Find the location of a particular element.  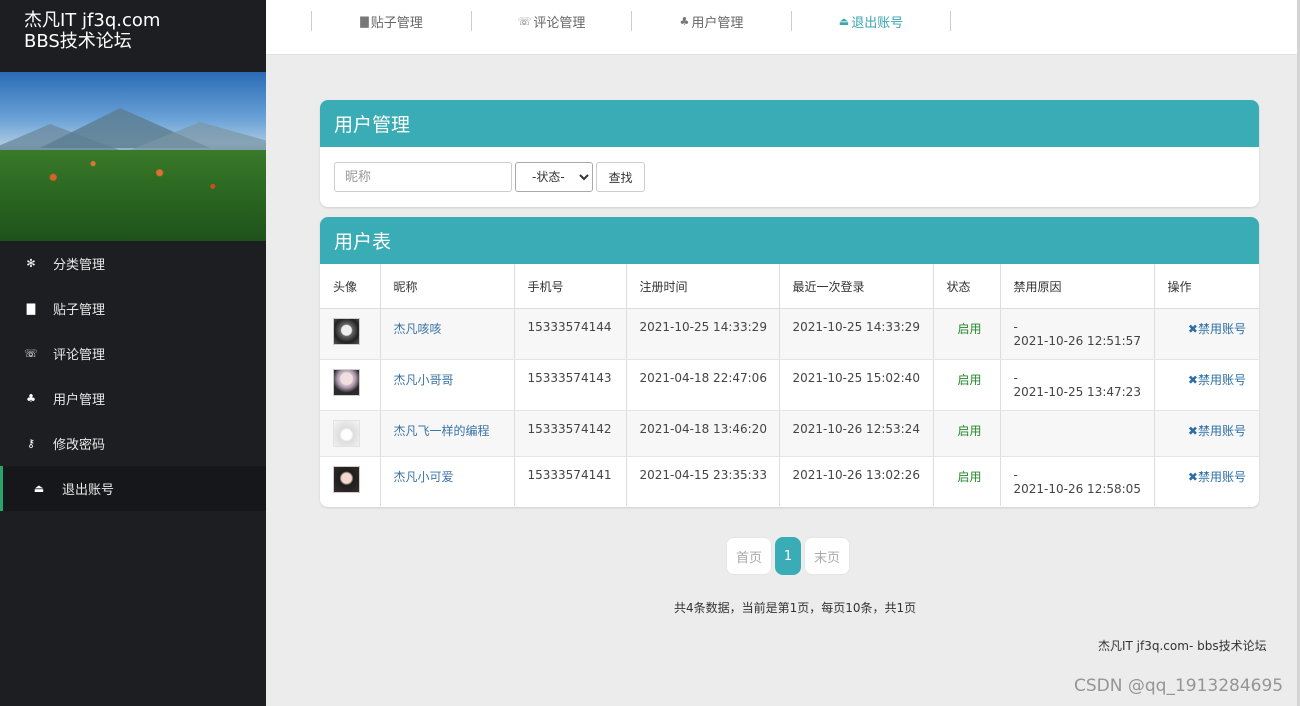

topnav-item-posts: ▇ 贴子管理 is located at coordinates (391, 21).